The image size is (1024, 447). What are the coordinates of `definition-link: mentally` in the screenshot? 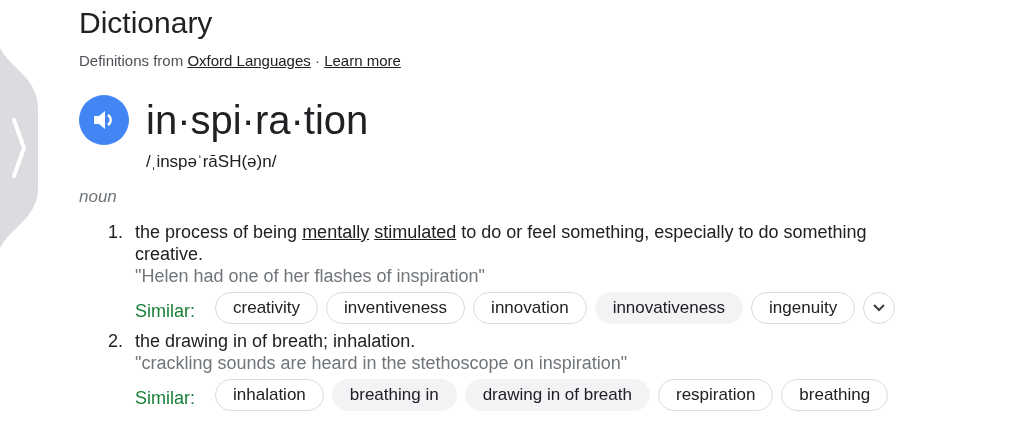 It's located at (336, 232).